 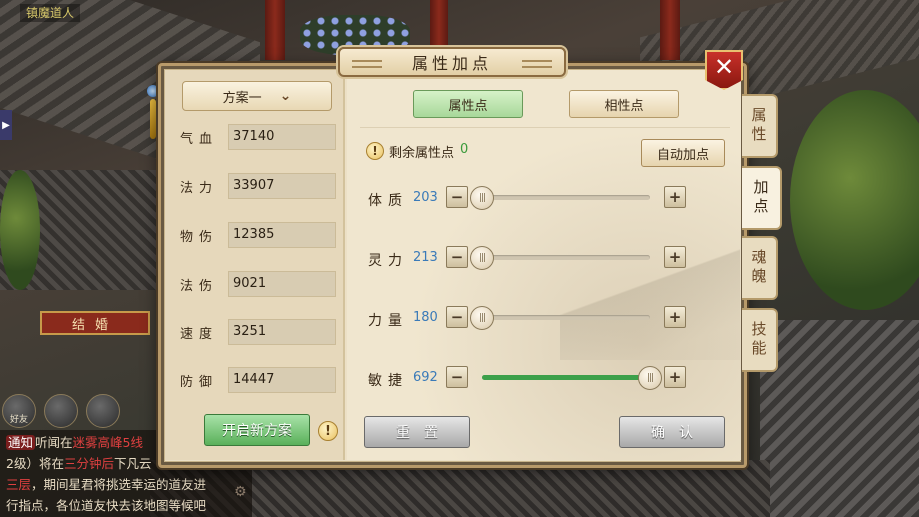 I want to click on attr-row-constitution: 体质 203 − ||| +, so click(x=528, y=199).